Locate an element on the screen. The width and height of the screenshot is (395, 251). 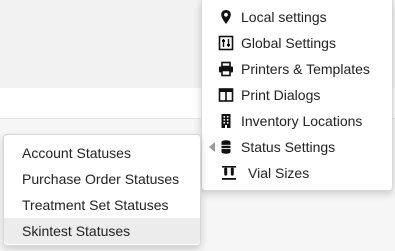
menu-item-label: Local settings is located at coordinates (284, 17).